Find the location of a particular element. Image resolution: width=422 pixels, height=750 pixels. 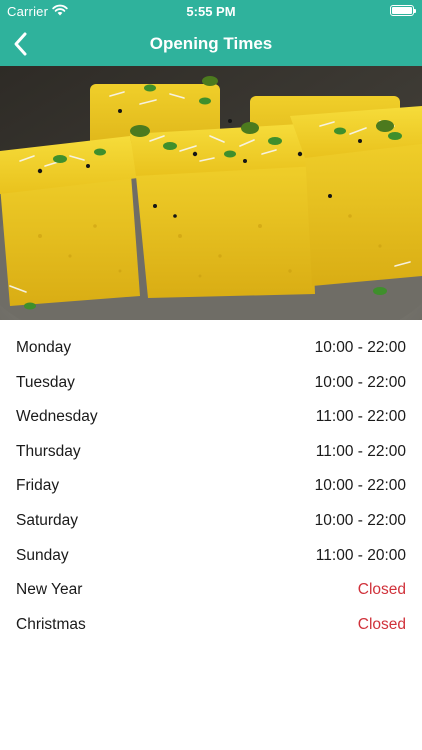

day-label: New Year is located at coordinates (49, 590).